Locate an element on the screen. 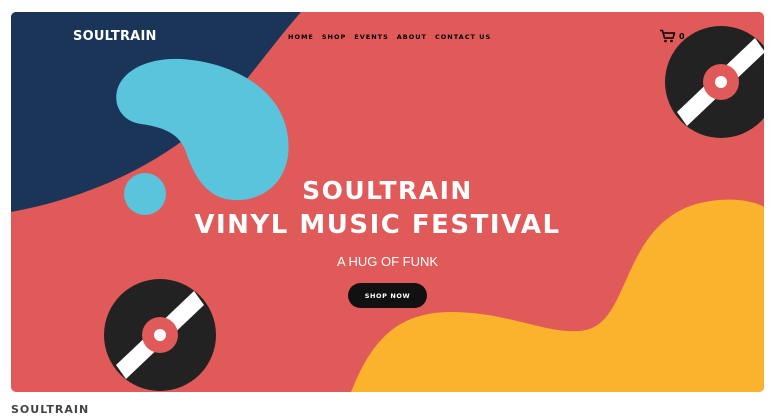 This screenshot has height=419, width=771. hero-title-line1: SOULTRAIN is located at coordinates (387, 190).